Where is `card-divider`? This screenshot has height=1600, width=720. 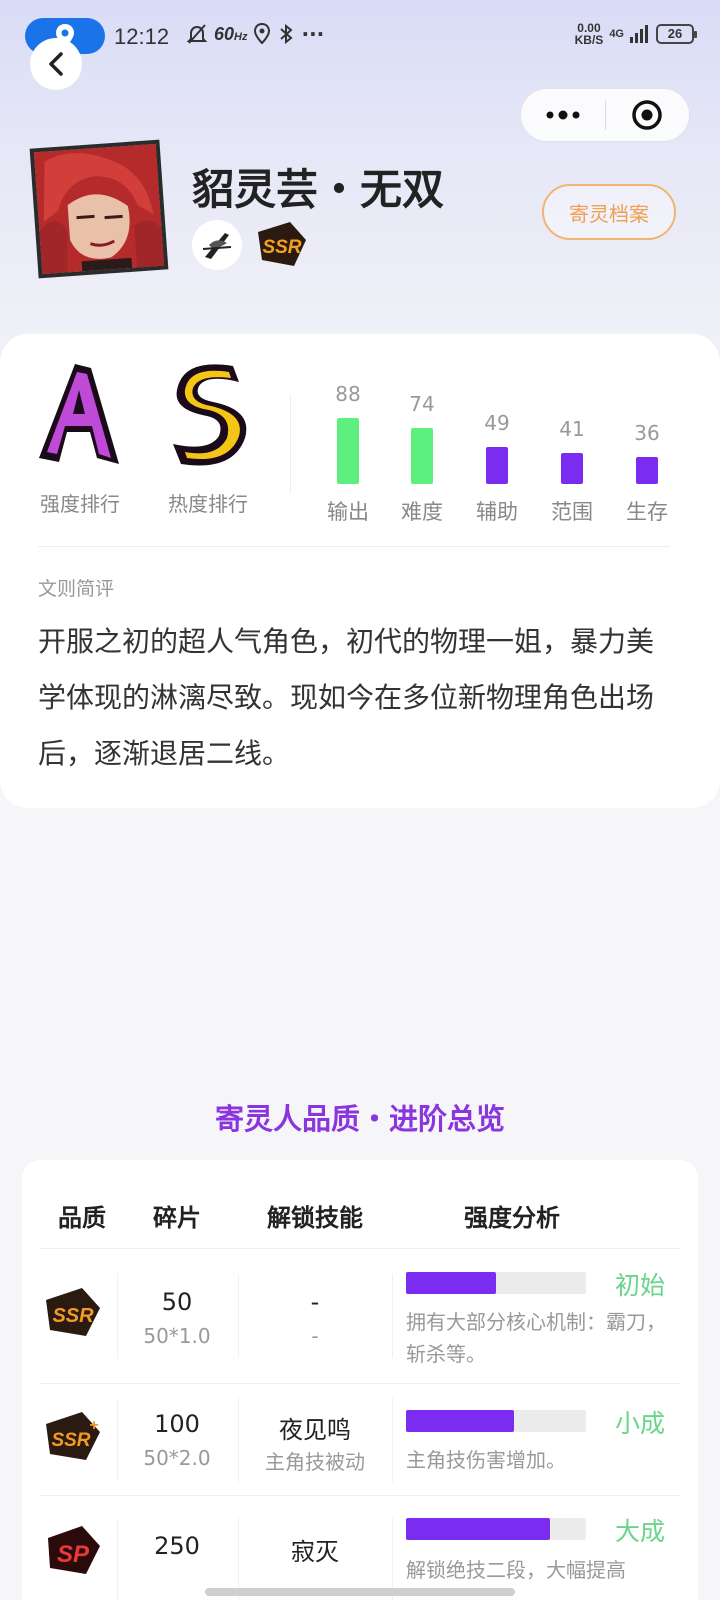 card-divider is located at coordinates (354, 546).